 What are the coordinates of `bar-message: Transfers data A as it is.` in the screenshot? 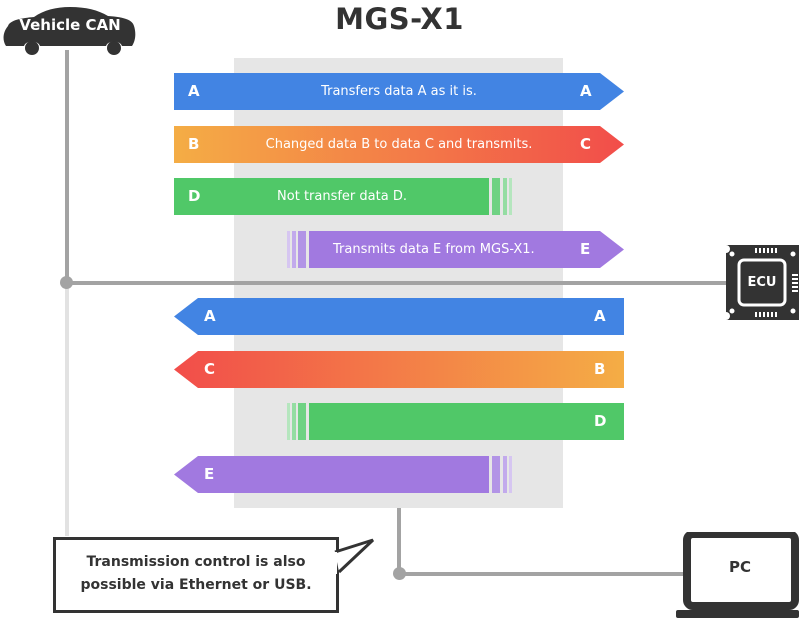 It's located at (399, 91).